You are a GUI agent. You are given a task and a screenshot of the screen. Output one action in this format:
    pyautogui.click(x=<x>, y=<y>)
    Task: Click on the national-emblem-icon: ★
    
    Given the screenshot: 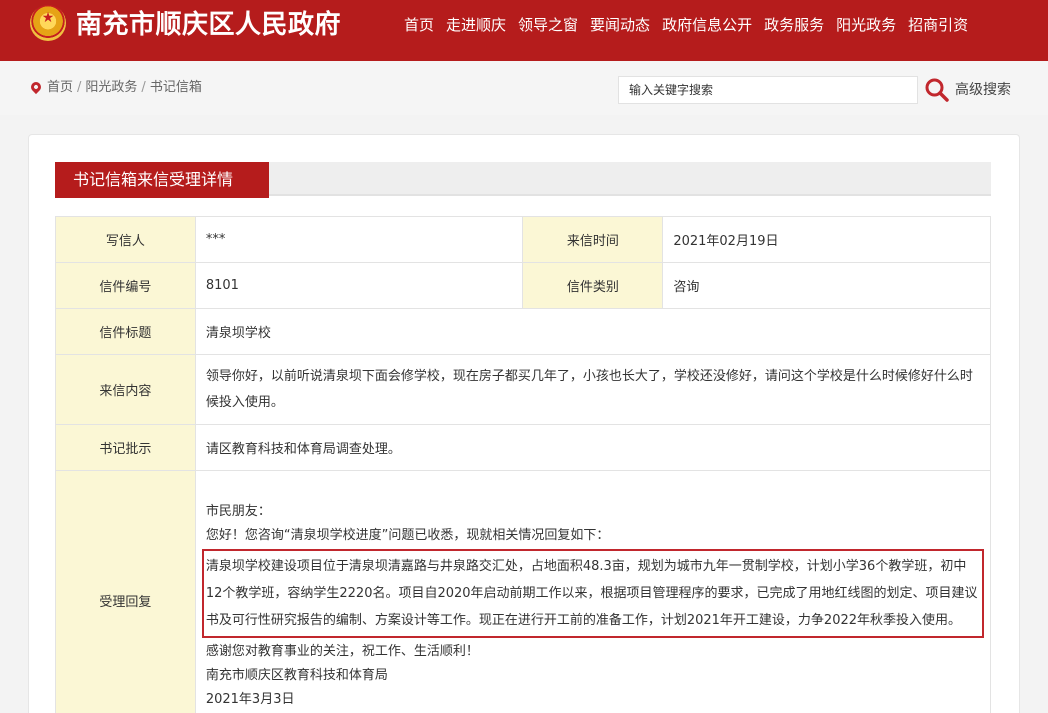 What is the action you would take?
    pyautogui.click(x=48, y=23)
    